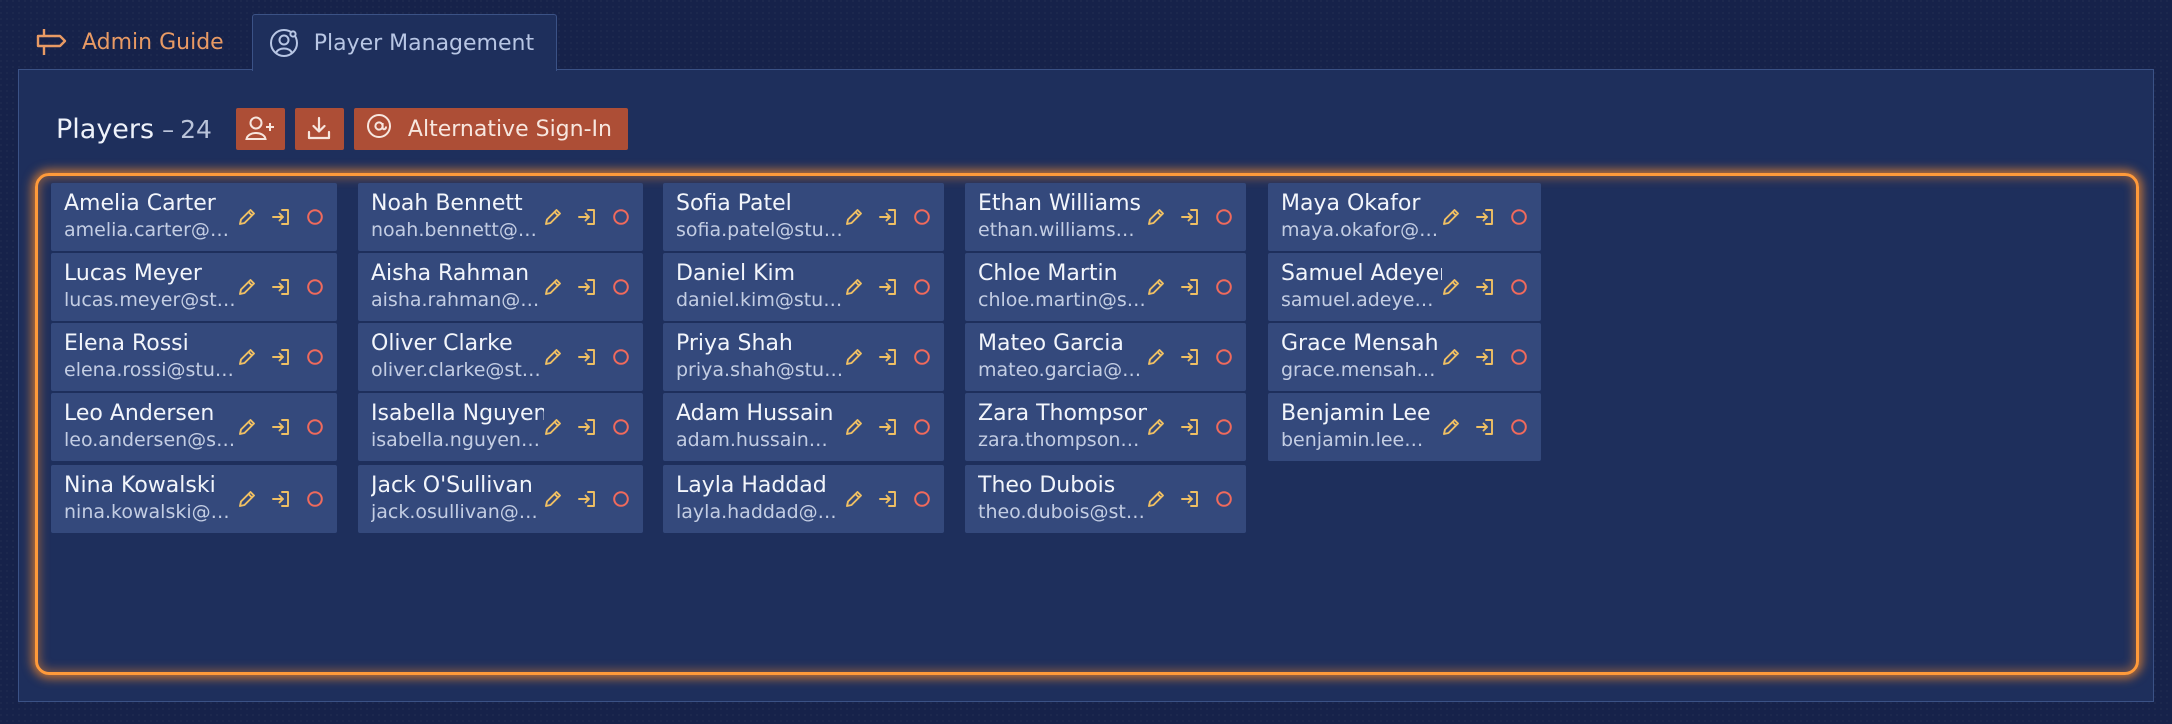 The width and height of the screenshot is (2172, 724). What do you see at coordinates (260, 129) in the screenshot?
I see `add-player-button` at bounding box center [260, 129].